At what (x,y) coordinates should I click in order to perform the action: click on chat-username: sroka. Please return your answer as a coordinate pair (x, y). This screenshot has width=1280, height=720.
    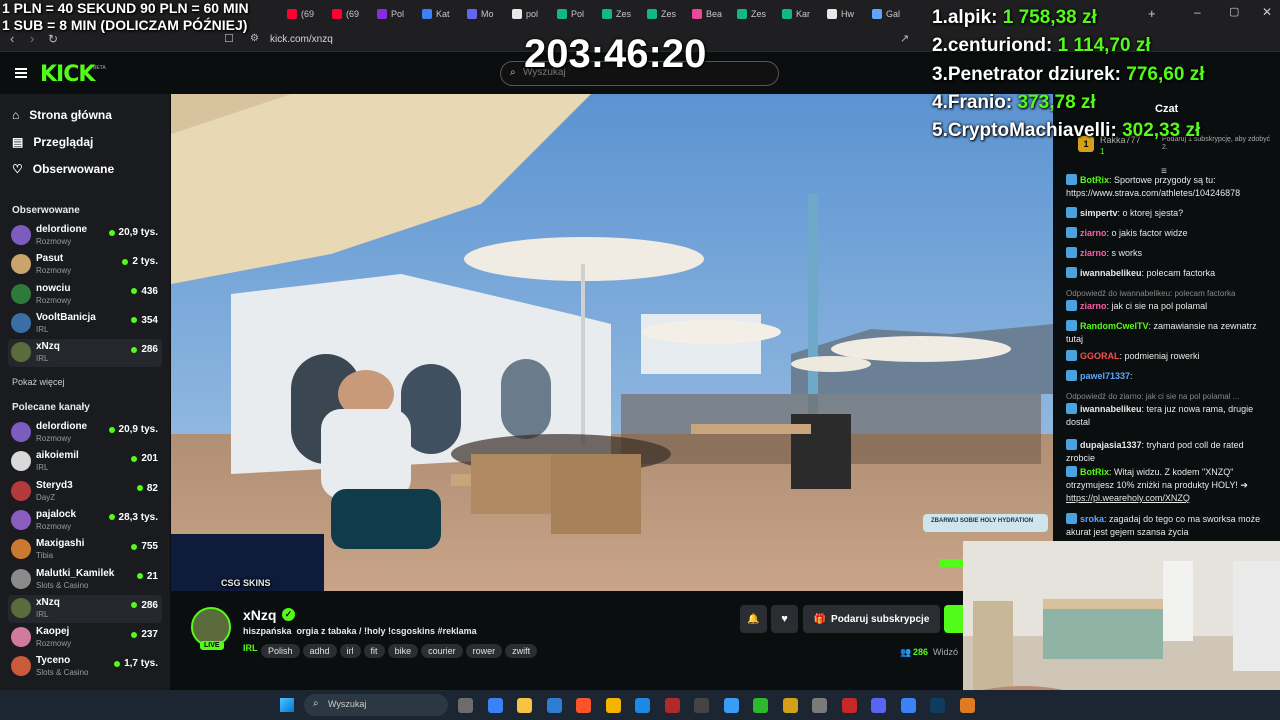
    Looking at the image, I should click on (1092, 519).